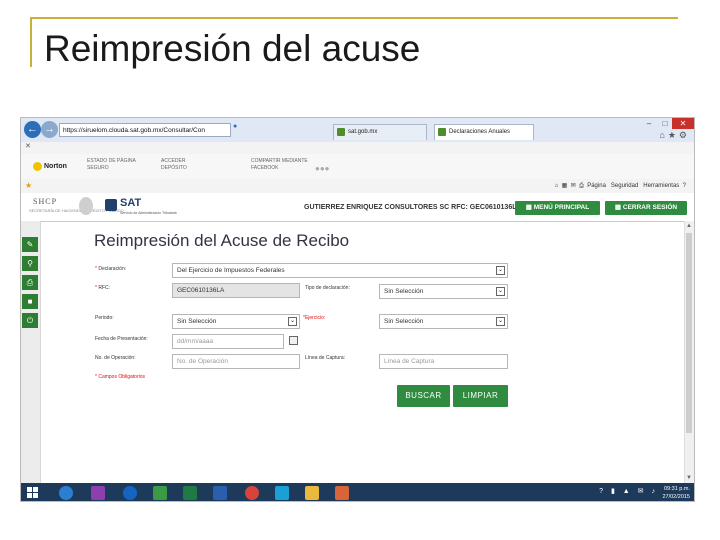 This screenshot has width=720, height=540. I want to click on scroll-thumb, so click(689, 333).